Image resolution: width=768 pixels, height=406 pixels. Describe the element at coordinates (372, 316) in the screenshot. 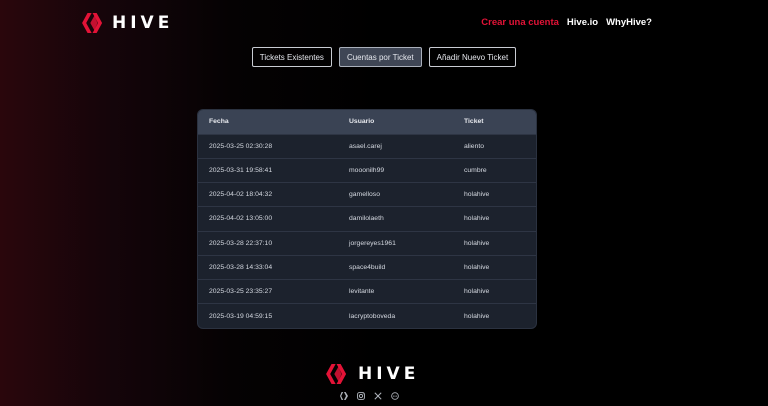

I see `cell-user: lacryptoboveda` at that location.